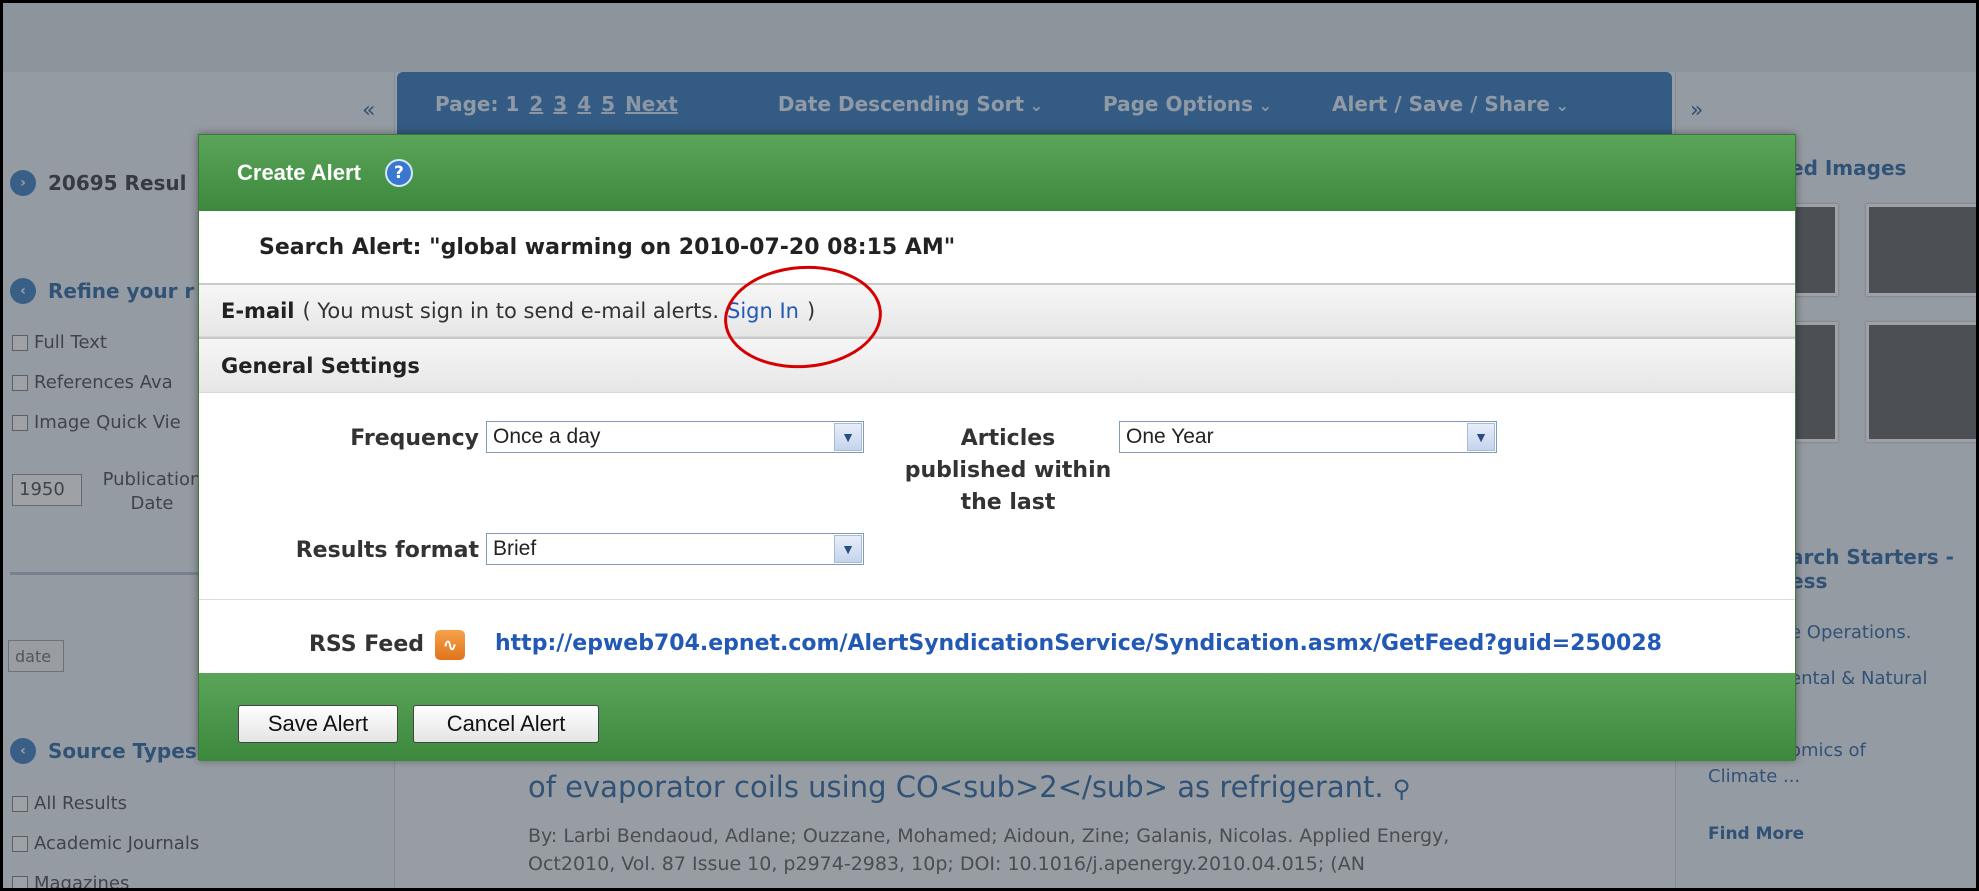  I want to click on results-format-select: Brief ▼, so click(675, 549).